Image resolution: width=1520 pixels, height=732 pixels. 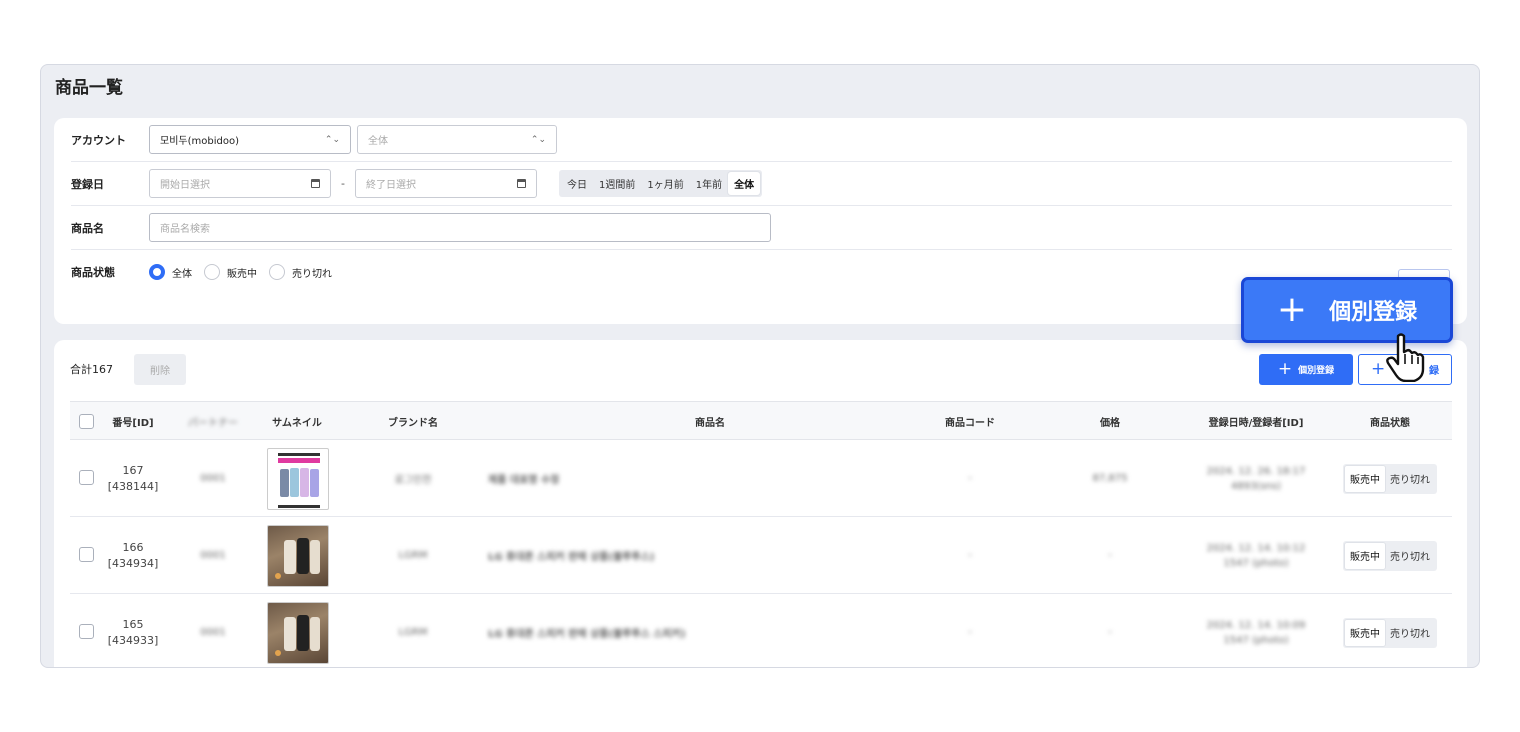 I want to click on col-reg-date: 登録日時/登録者[ID], so click(x=1256, y=423).